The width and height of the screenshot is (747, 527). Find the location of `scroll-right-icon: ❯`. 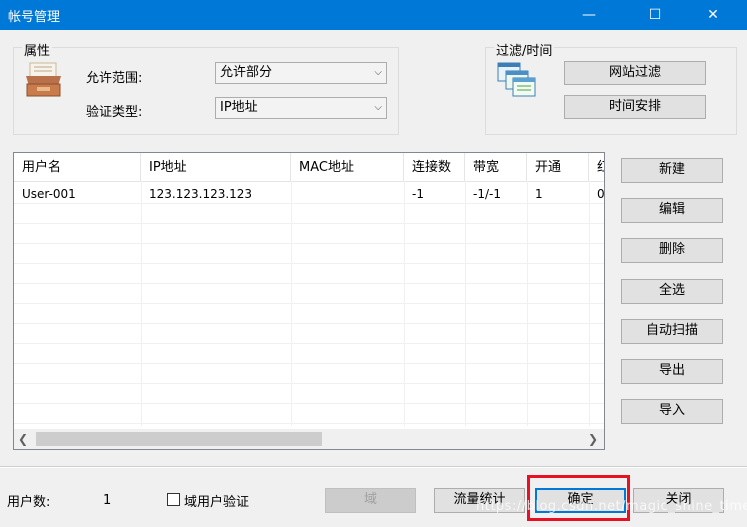

scroll-right-icon: ❯ is located at coordinates (593, 439).